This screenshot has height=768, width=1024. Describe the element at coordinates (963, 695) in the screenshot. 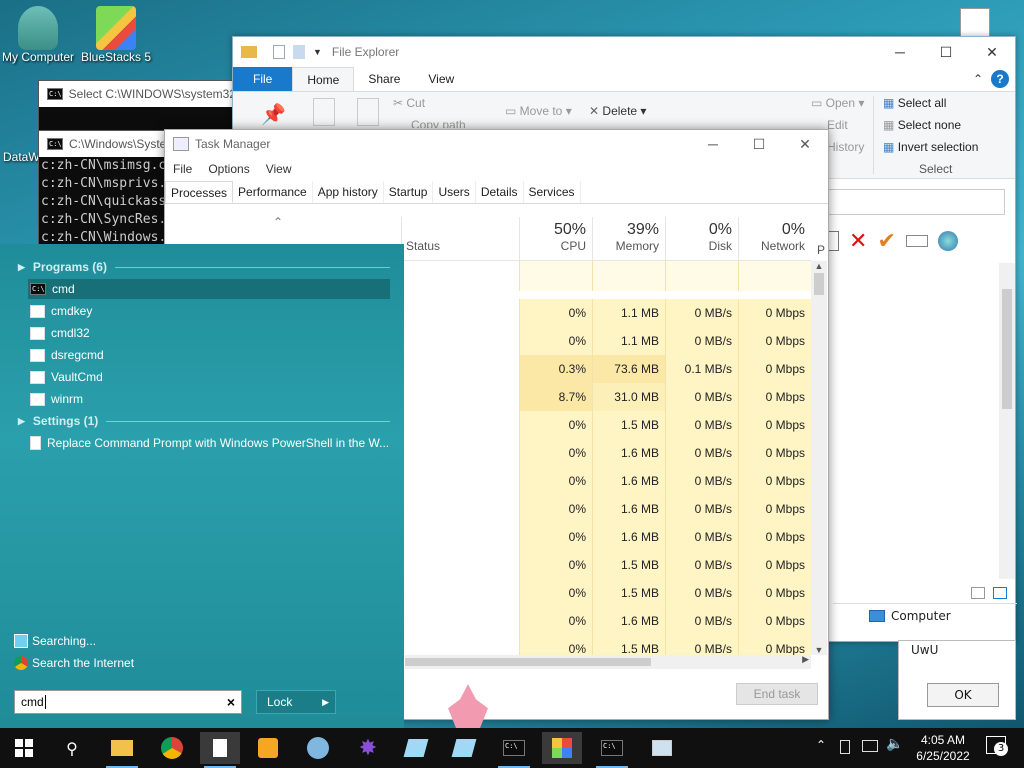

I see `ok-button: OK` at that location.